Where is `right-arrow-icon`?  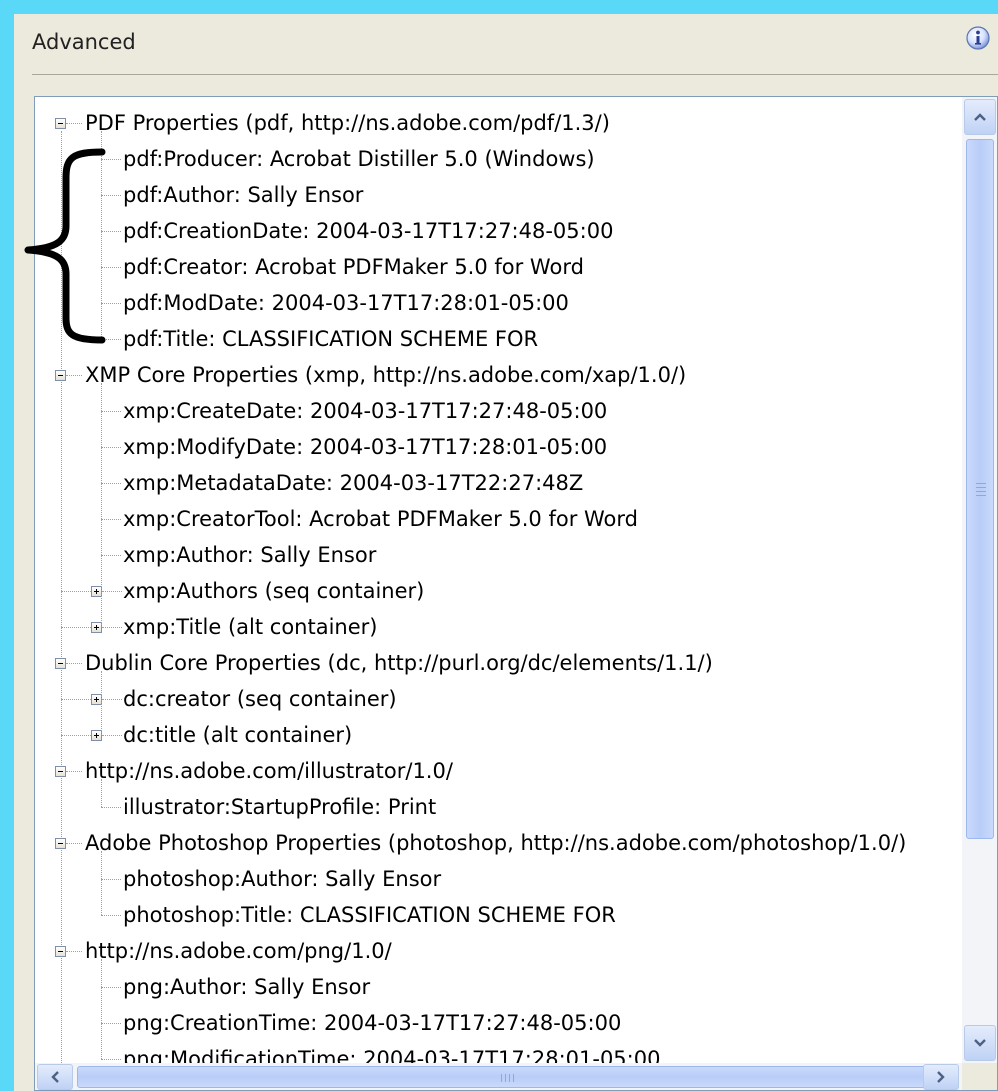 right-arrow-icon is located at coordinates (941, 1077).